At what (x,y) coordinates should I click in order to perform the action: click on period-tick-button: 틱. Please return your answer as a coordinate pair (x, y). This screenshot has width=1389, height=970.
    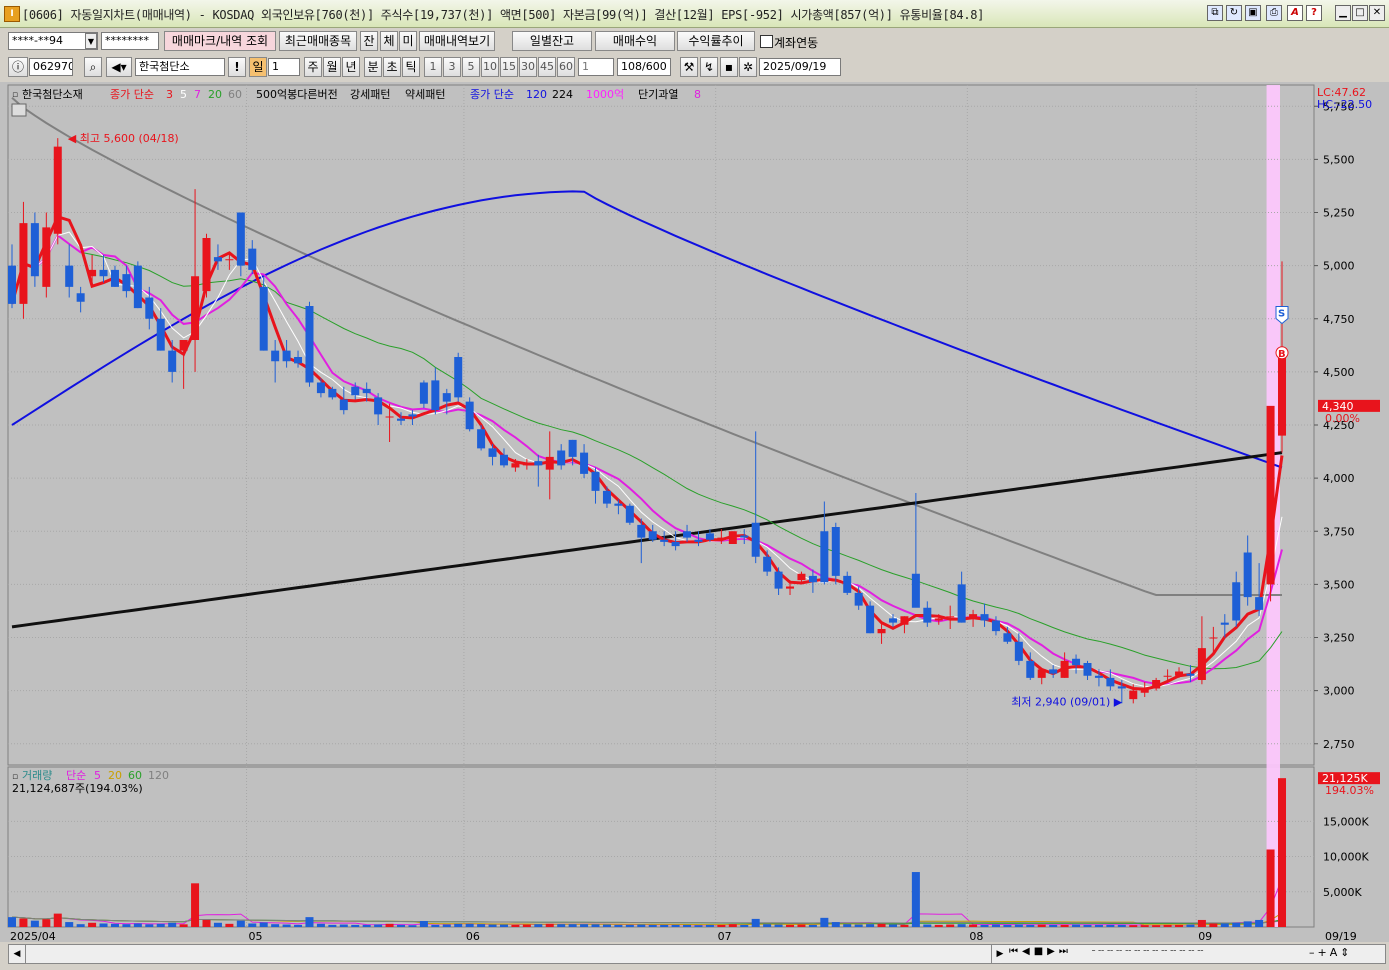
    Looking at the image, I should click on (411, 67).